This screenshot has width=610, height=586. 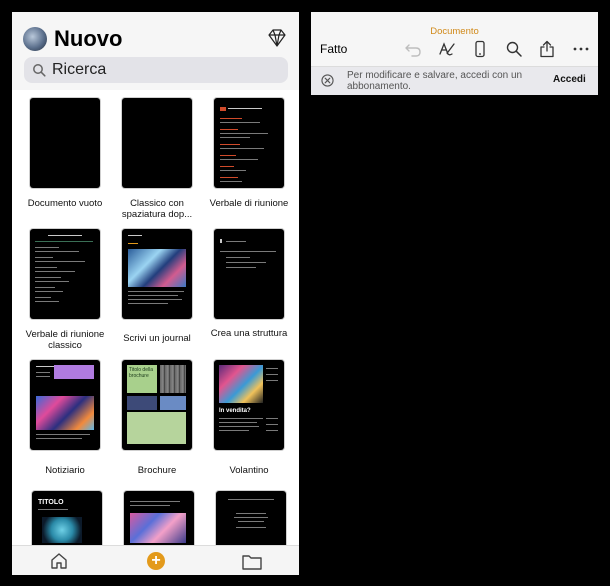 What do you see at coordinates (252, 561) in the screenshot?
I see `folder-icon` at bounding box center [252, 561].